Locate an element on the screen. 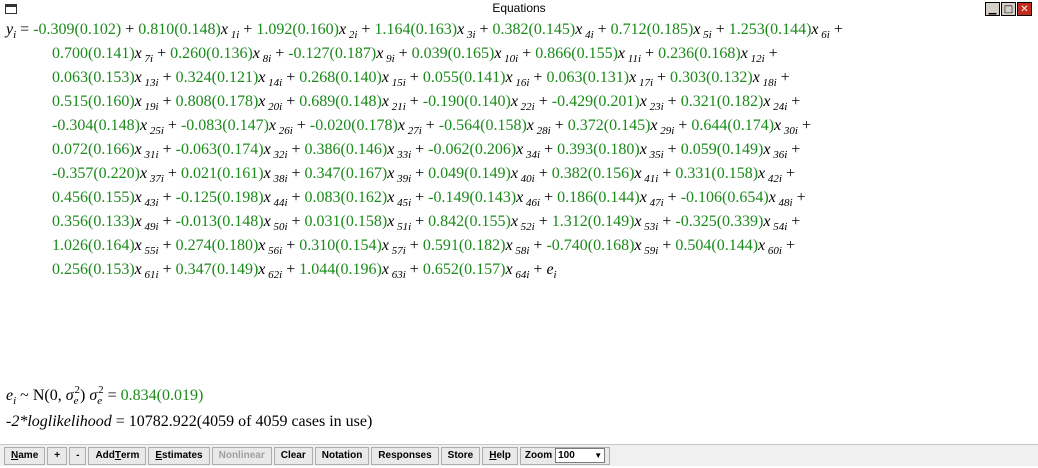 This screenshot has width=1038, height=468. covariate-subscript: 23i is located at coordinates (655, 107).